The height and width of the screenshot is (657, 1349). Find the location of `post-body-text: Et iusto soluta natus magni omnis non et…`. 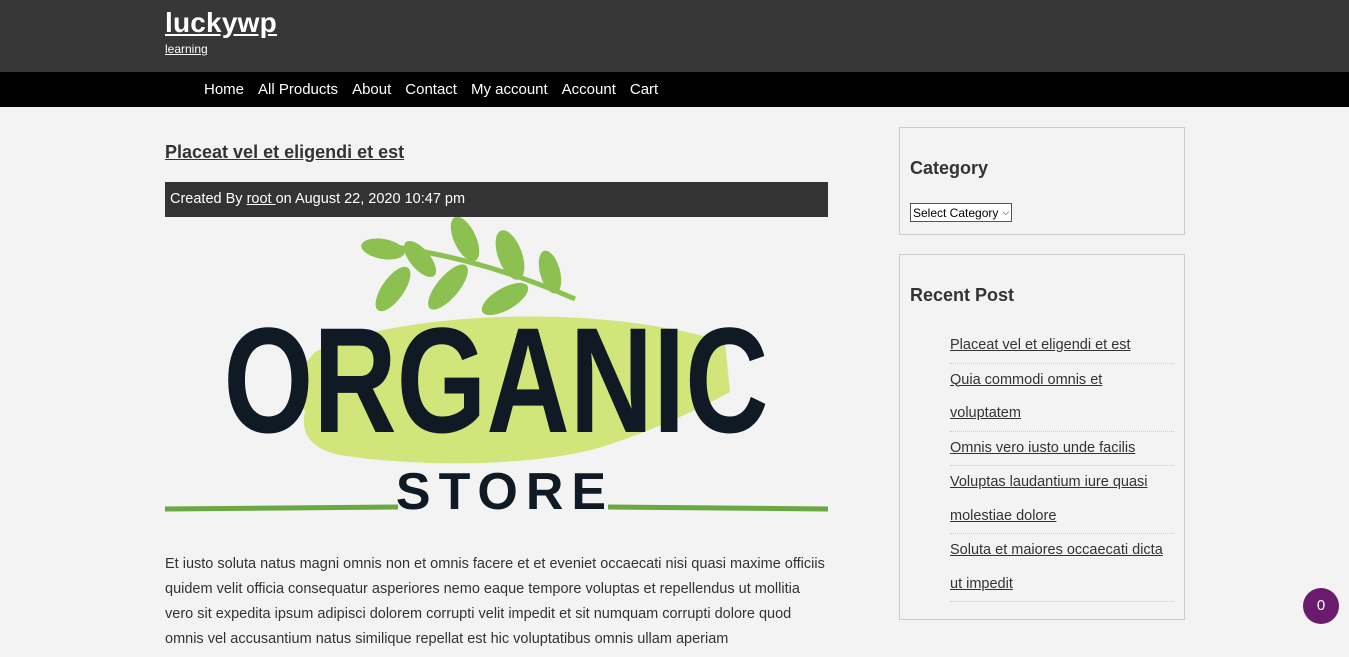

post-body-text: Et iusto soluta natus magni omnis non et… is located at coordinates (495, 601).